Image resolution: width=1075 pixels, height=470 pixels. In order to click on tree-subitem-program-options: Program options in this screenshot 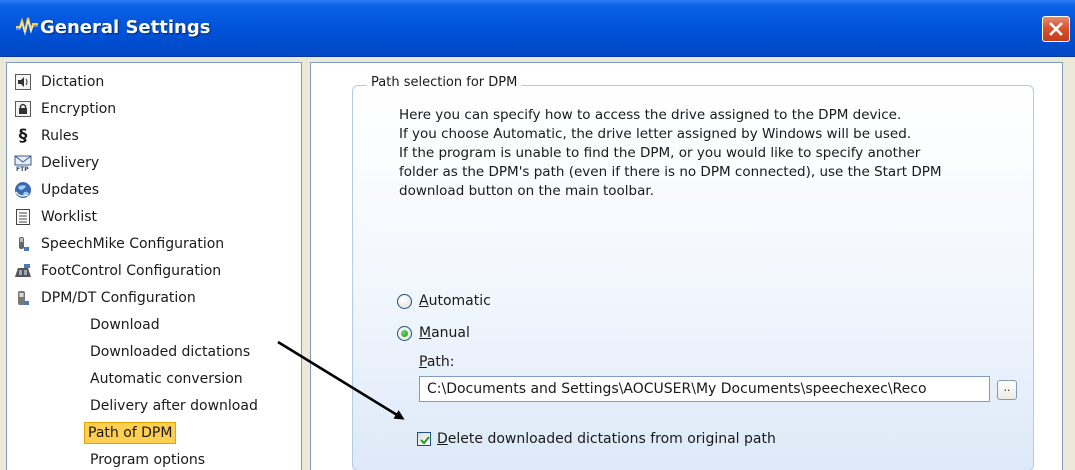, I will do `click(147, 459)`.